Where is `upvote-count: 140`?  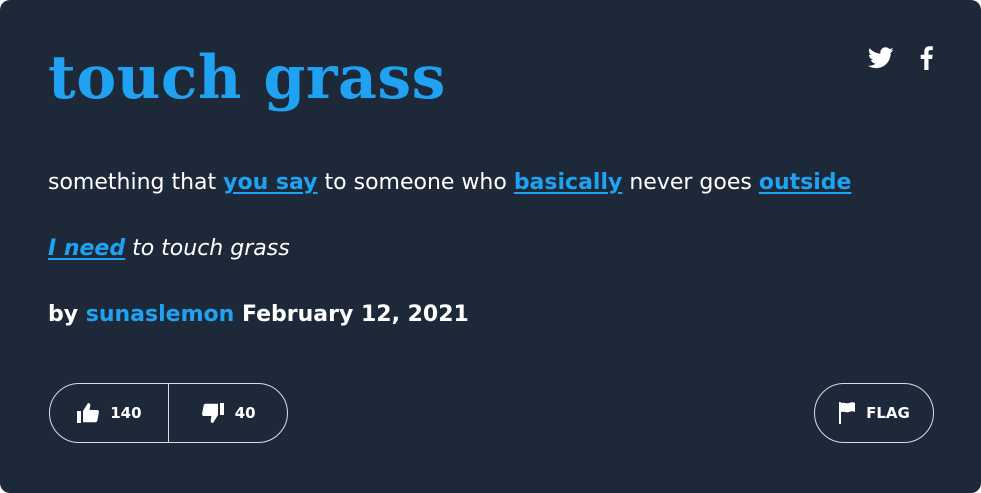
upvote-count: 140 is located at coordinates (126, 413).